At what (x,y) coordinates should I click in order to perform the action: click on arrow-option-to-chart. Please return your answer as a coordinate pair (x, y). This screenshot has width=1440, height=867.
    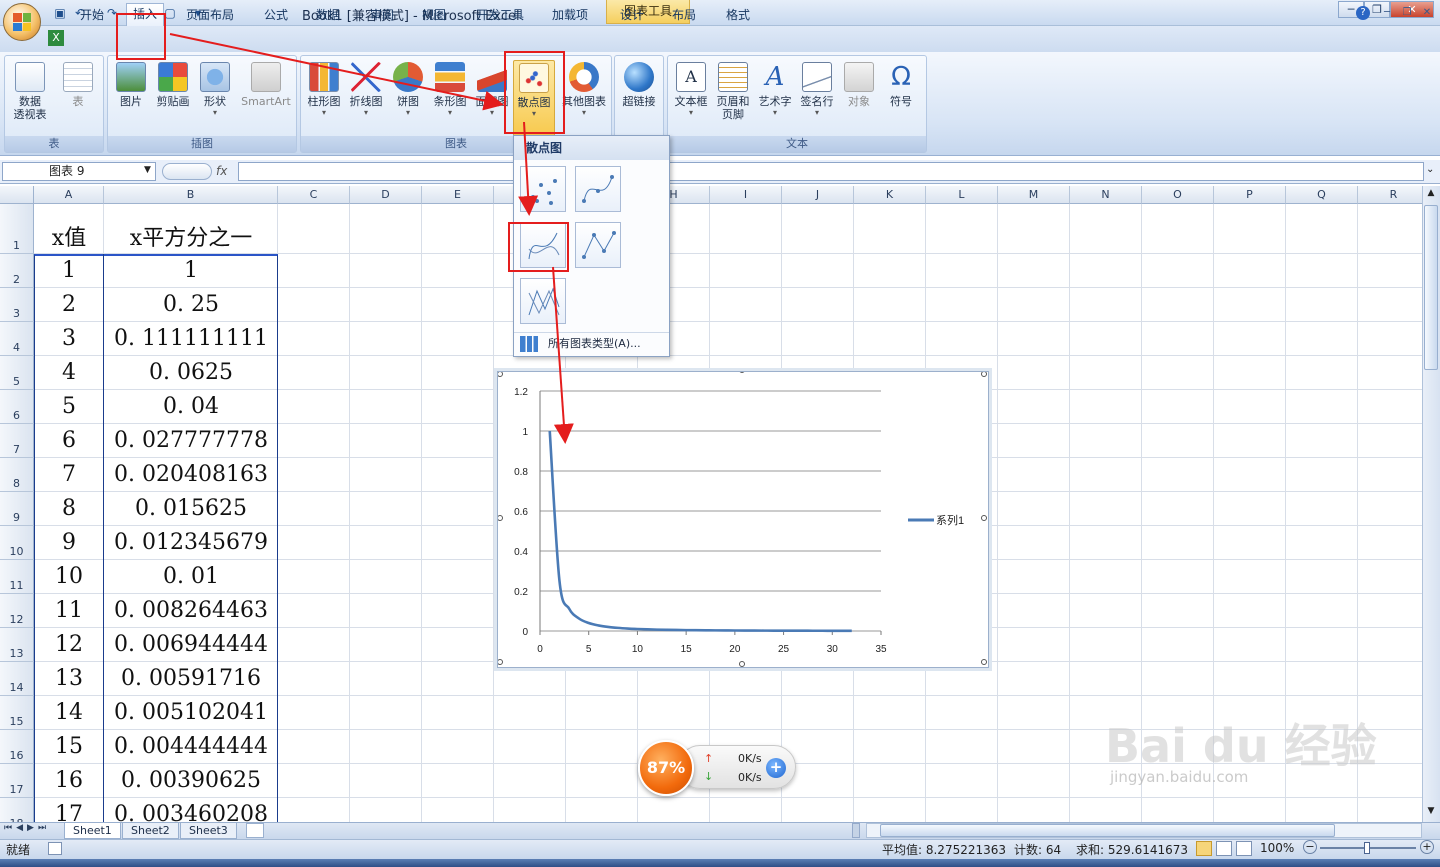
    Looking at the image, I should click on (563, 355).